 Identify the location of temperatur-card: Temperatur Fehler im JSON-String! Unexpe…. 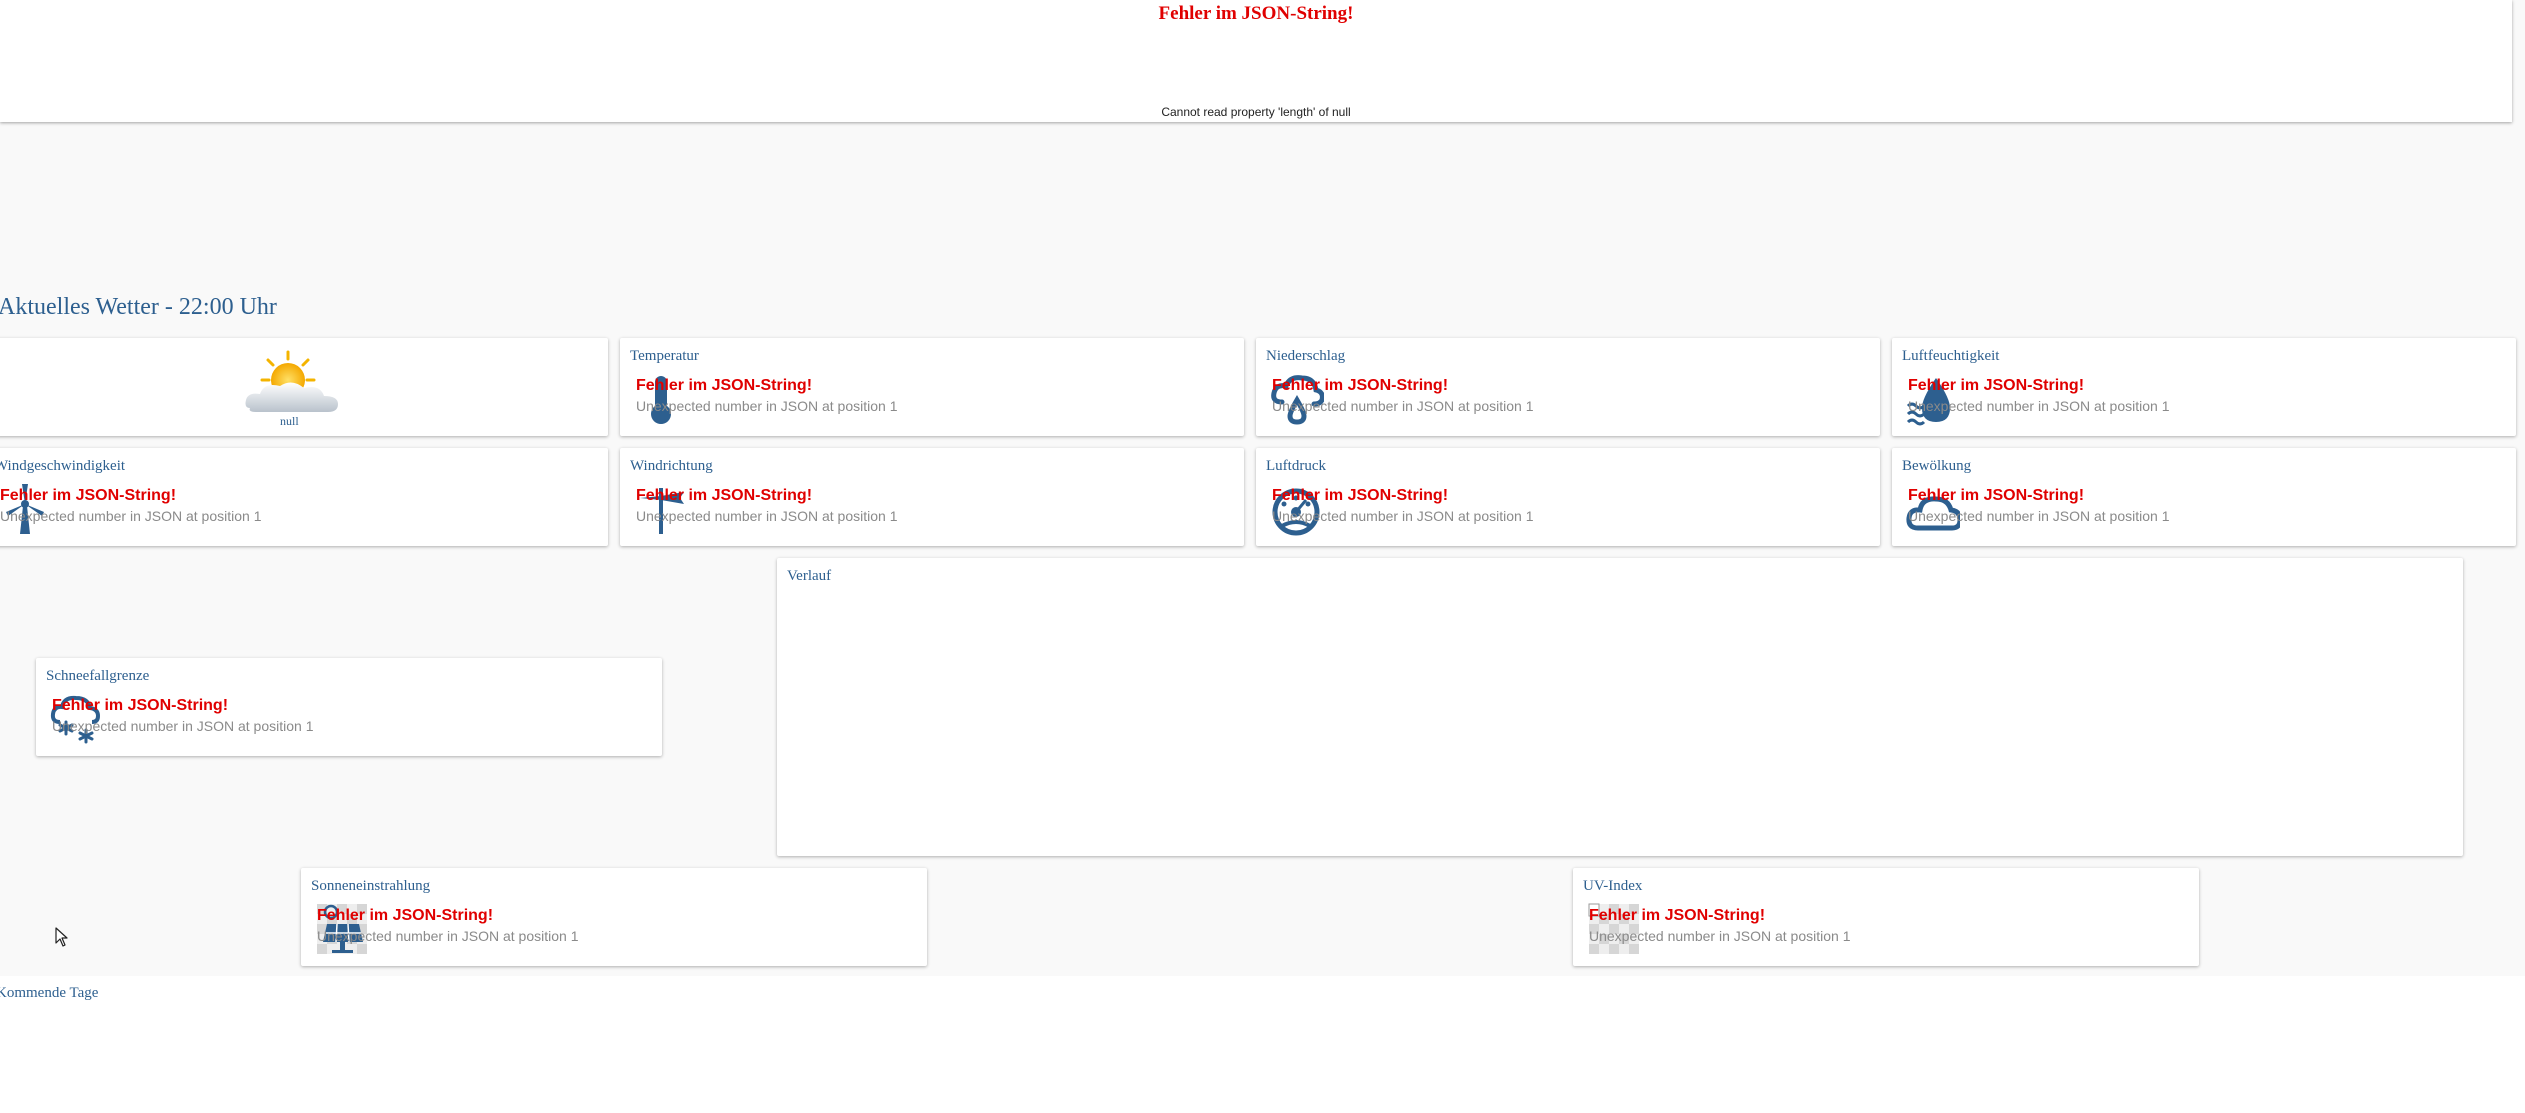
(932, 387).